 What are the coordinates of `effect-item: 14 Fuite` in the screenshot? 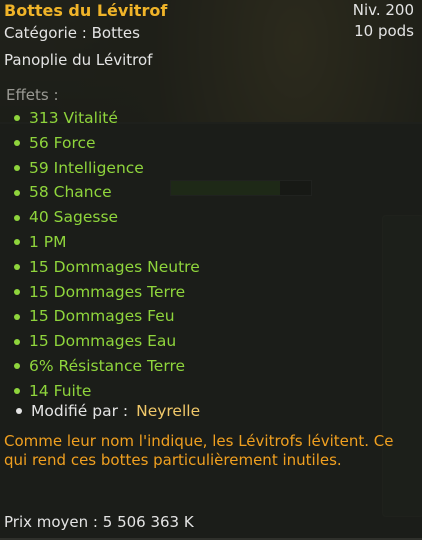 It's located at (106, 391).